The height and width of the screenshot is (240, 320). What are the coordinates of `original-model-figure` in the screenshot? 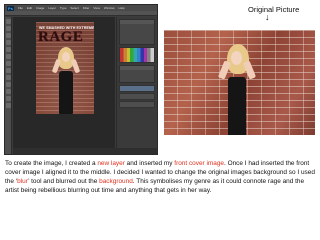 It's located at (237, 89).